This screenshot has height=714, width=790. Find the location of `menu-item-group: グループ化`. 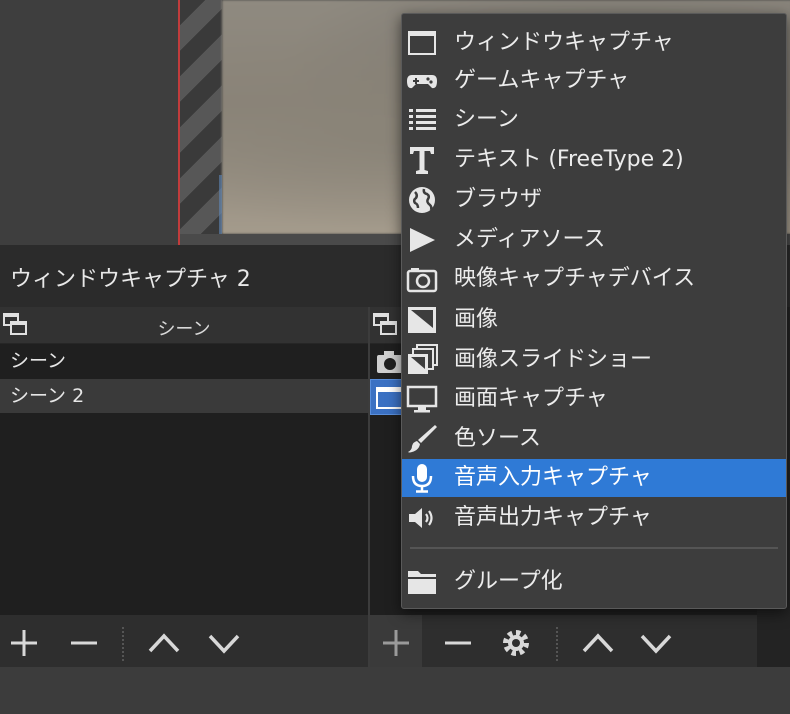

menu-item-group: グループ化 is located at coordinates (594, 582).